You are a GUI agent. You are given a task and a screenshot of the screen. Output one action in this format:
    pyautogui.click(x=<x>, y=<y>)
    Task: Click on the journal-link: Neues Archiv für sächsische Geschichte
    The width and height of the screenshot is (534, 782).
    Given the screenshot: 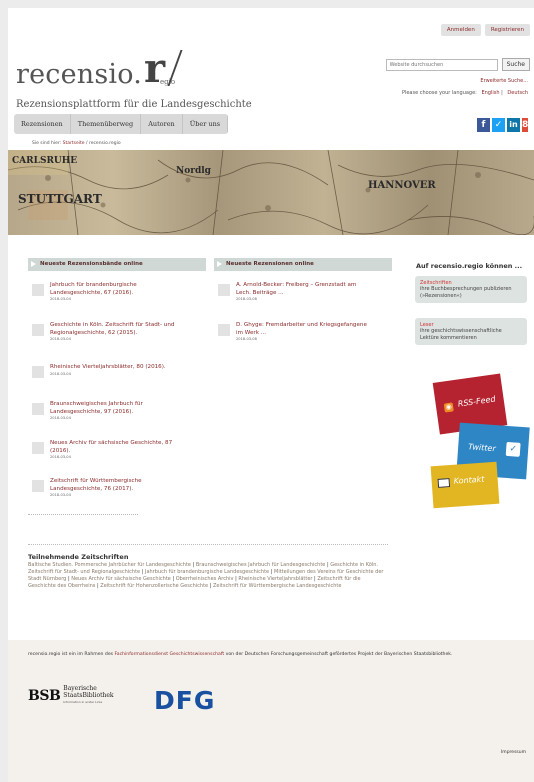 What is the action you would take?
    pyautogui.click(x=121, y=579)
    